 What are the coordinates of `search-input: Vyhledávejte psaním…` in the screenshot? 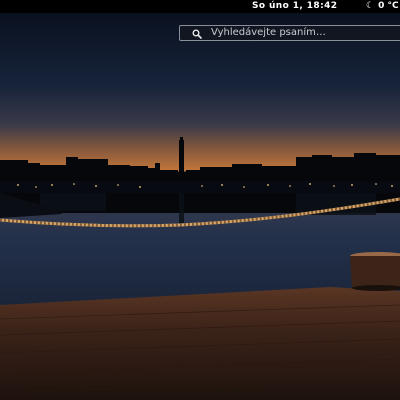 It's located at (289, 33).